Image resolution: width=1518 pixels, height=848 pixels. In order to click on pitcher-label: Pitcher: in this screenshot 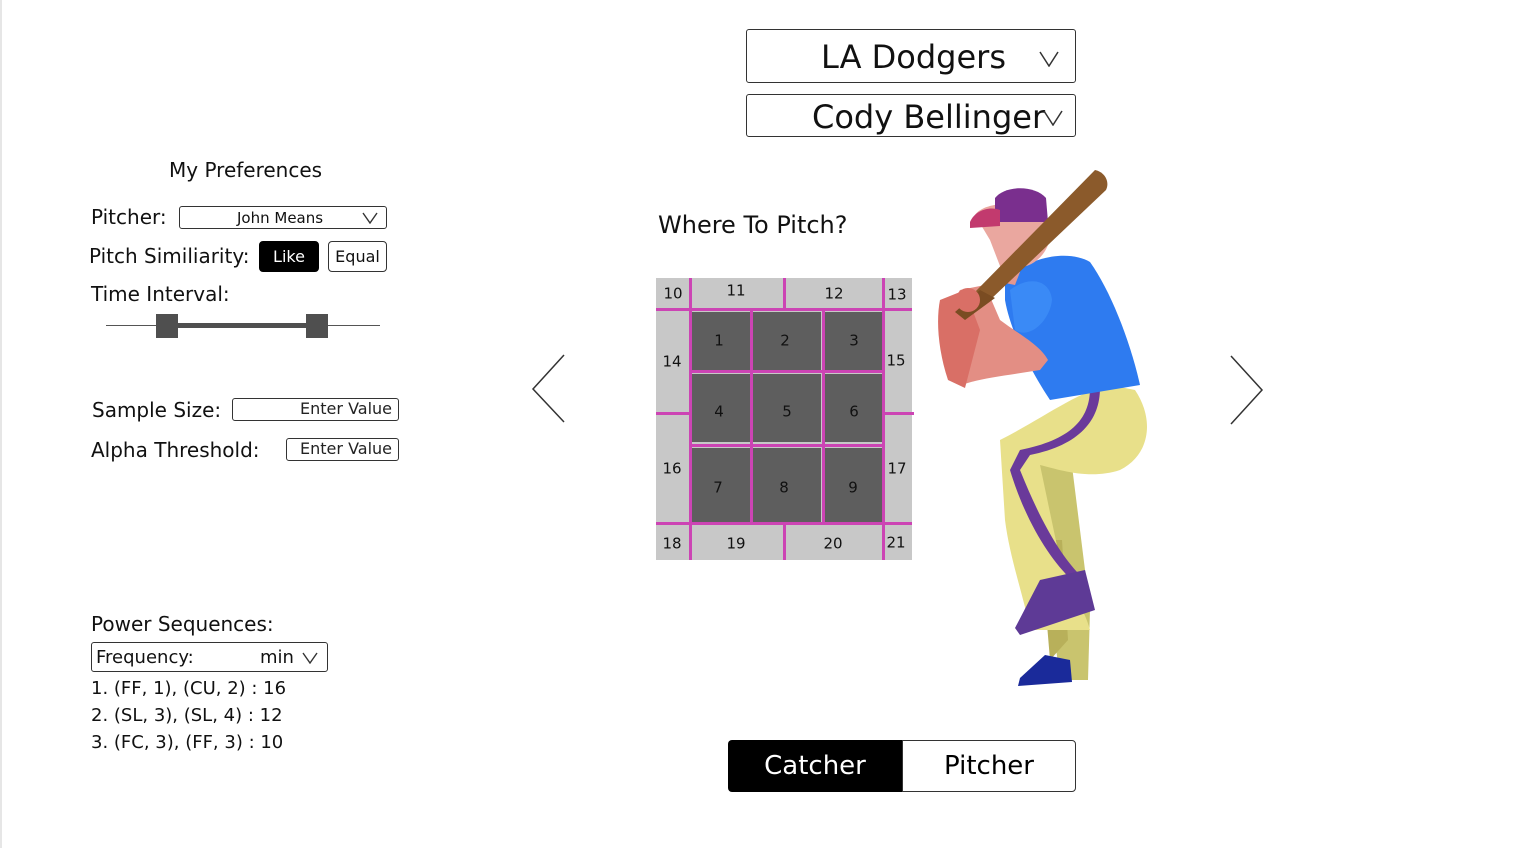, I will do `click(129, 217)`.